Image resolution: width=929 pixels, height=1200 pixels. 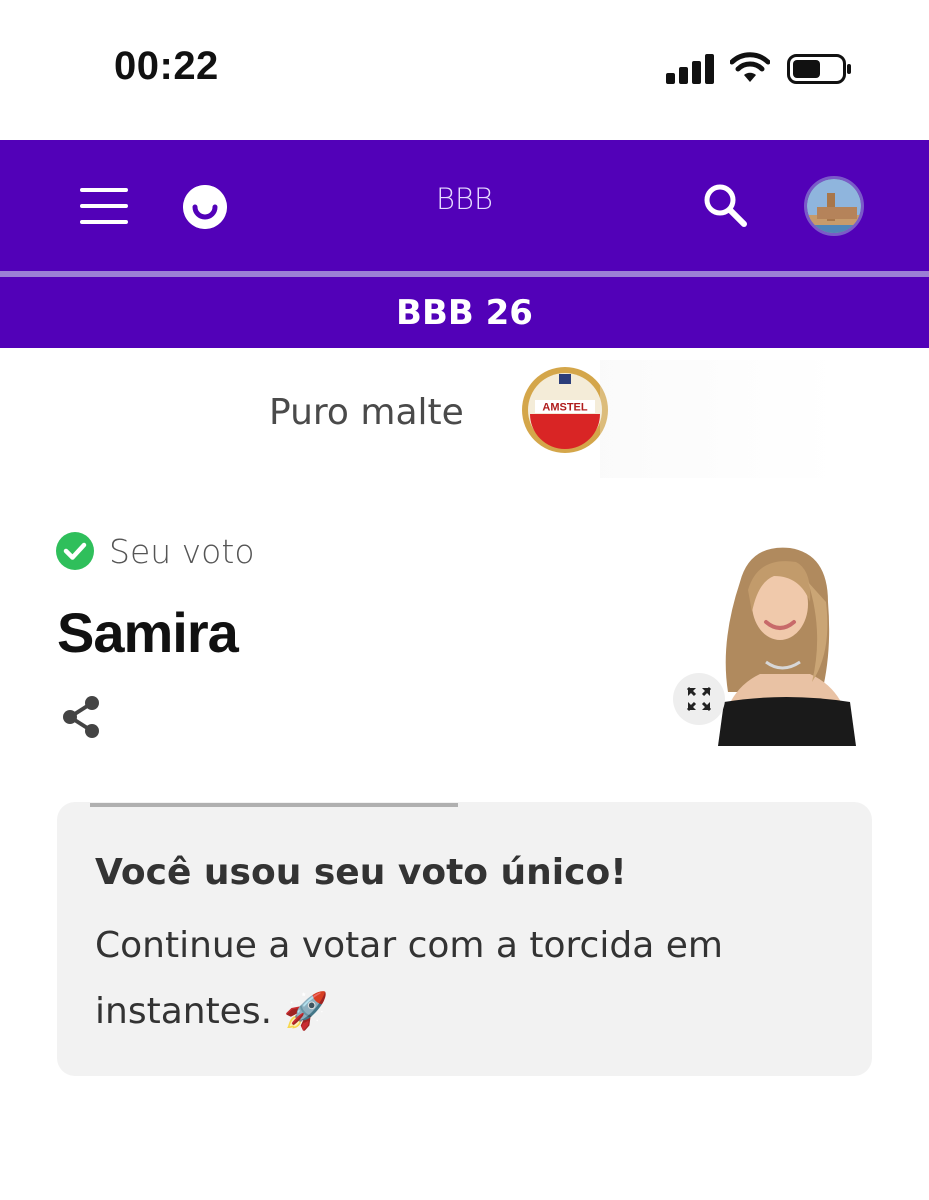 What do you see at coordinates (274, 805) in the screenshot?
I see `card-progress-bar` at bounding box center [274, 805].